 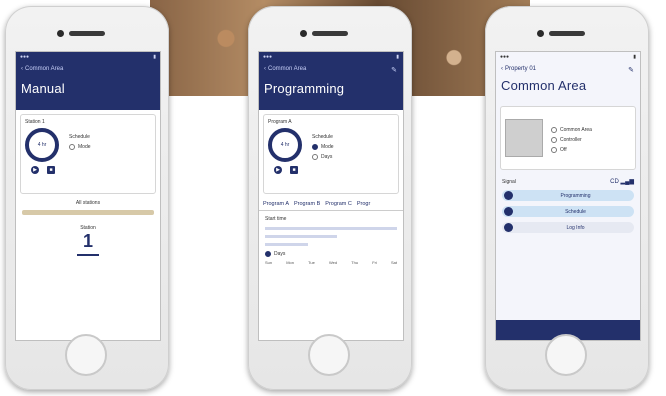 I want to click on mode-option: Mode, so click(x=80, y=147).